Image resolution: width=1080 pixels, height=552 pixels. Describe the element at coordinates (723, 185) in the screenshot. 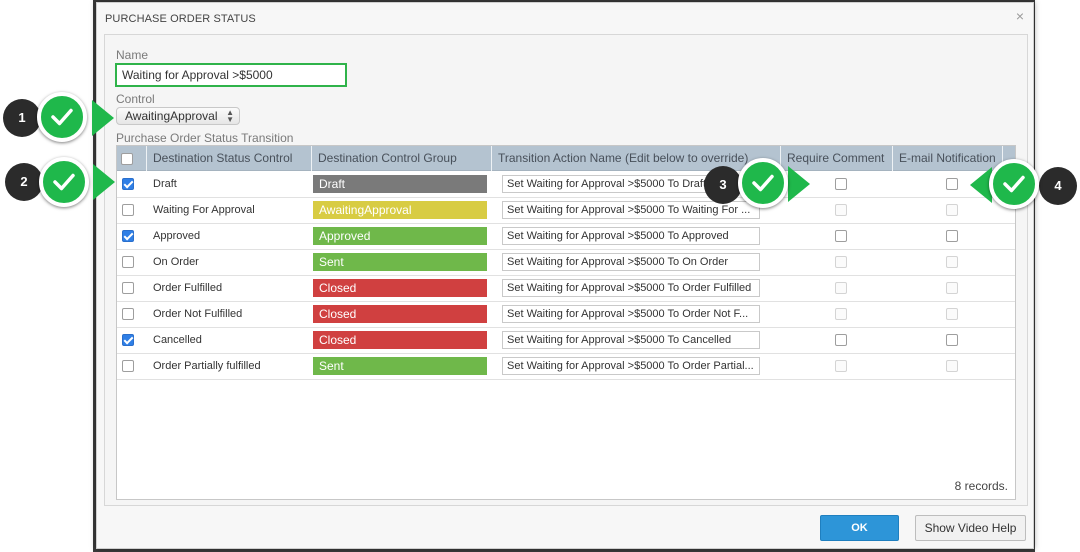

I see `callout-badge-3: 3` at that location.